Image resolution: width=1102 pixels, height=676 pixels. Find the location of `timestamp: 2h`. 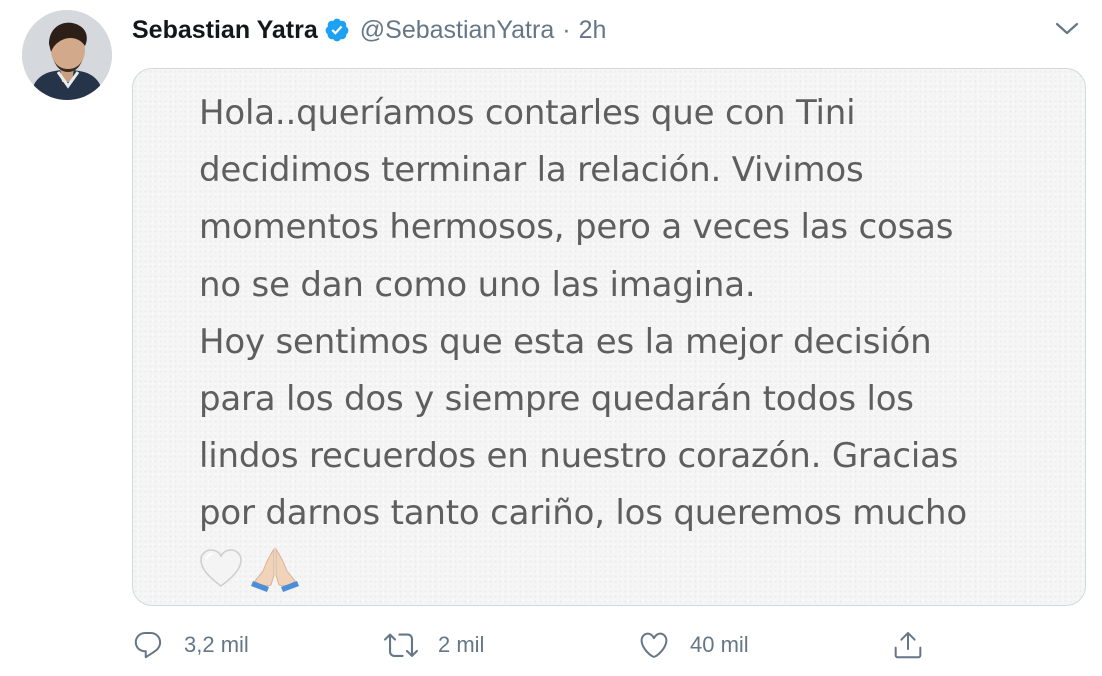

timestamp: 2h is located at coordinates (593, 30).